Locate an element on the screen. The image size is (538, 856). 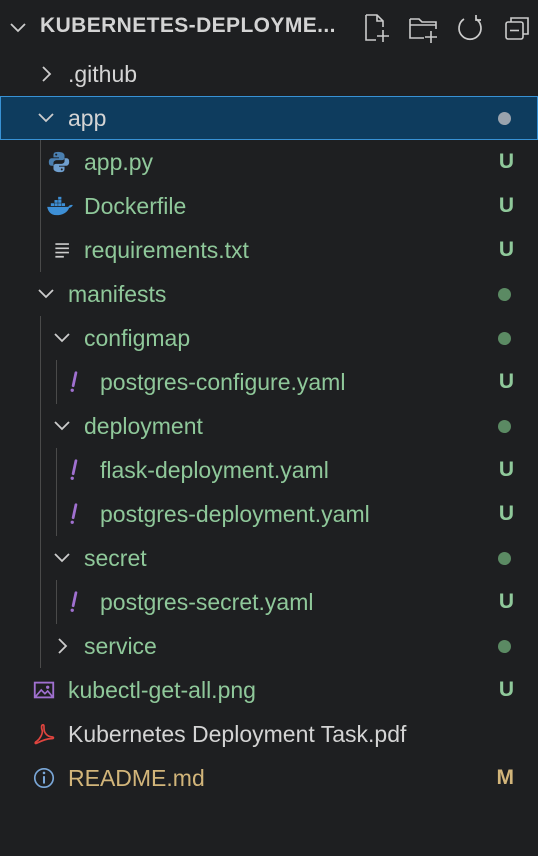
tree-file-readme-md: README.md M is located at coordinates (269, 778).